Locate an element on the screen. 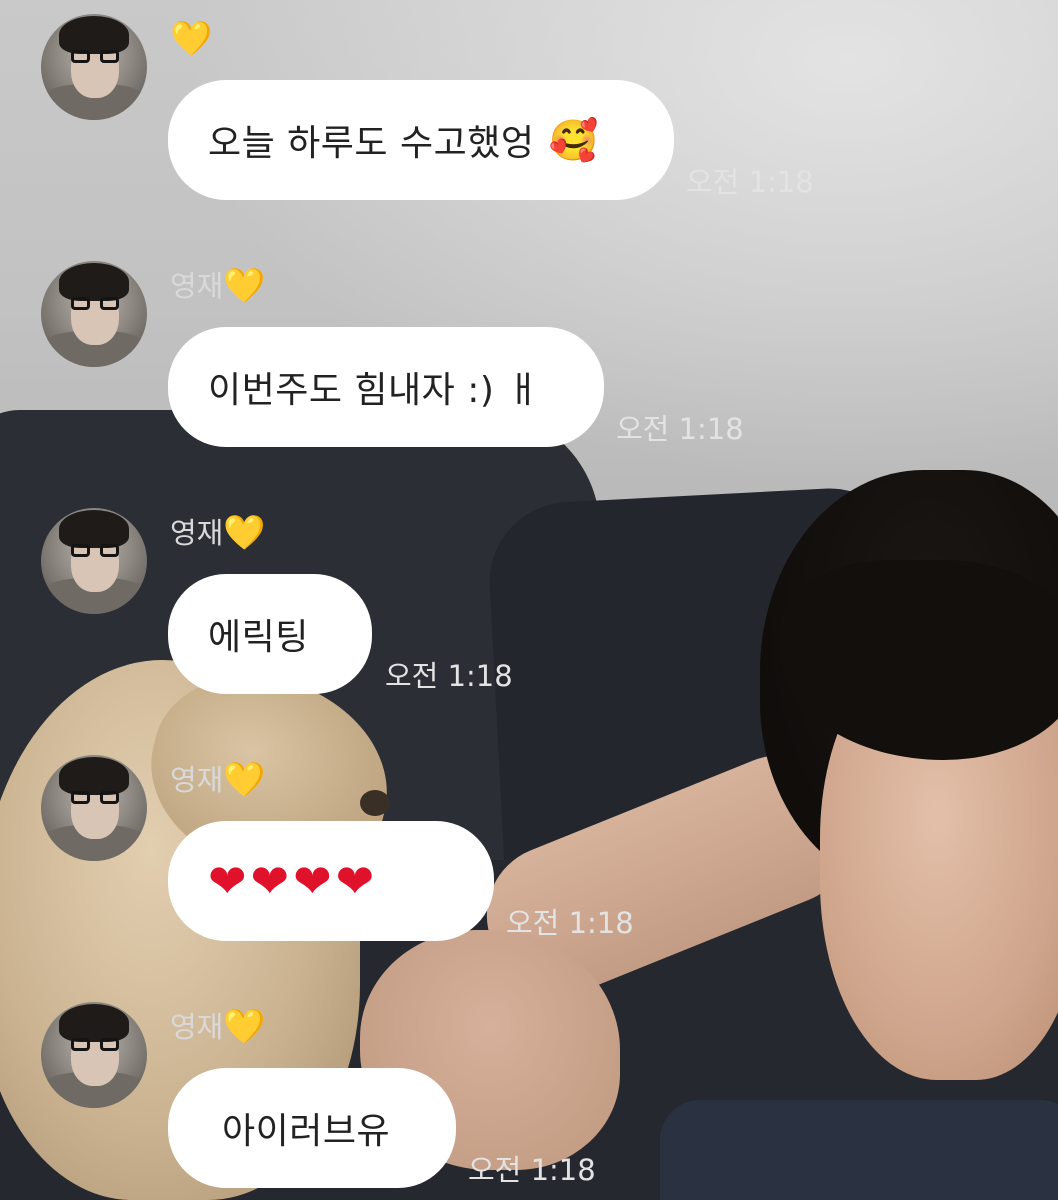  message-text: 오늘 하루도 수고했엉 is located at coordinates (371, 143).